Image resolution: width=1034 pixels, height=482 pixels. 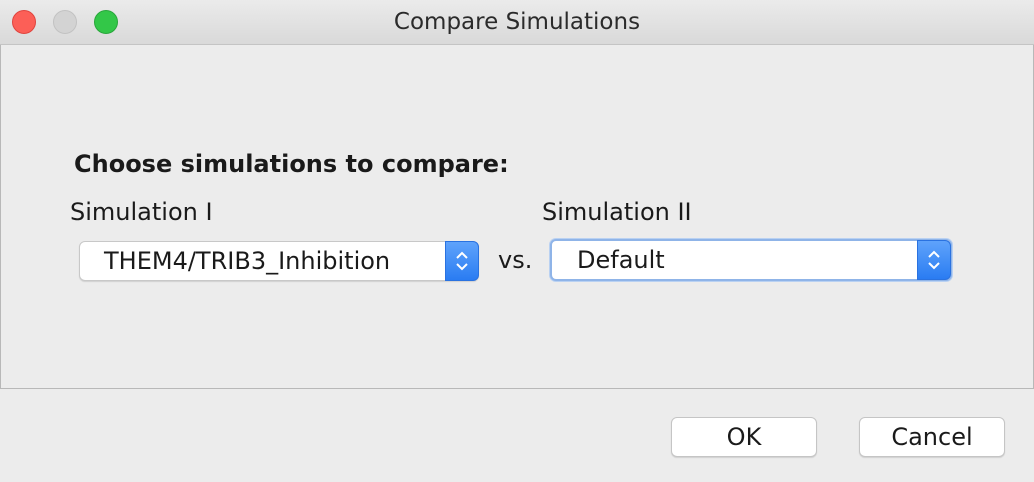 I want to click on ok-button: OK, so click(x=744, y=437).